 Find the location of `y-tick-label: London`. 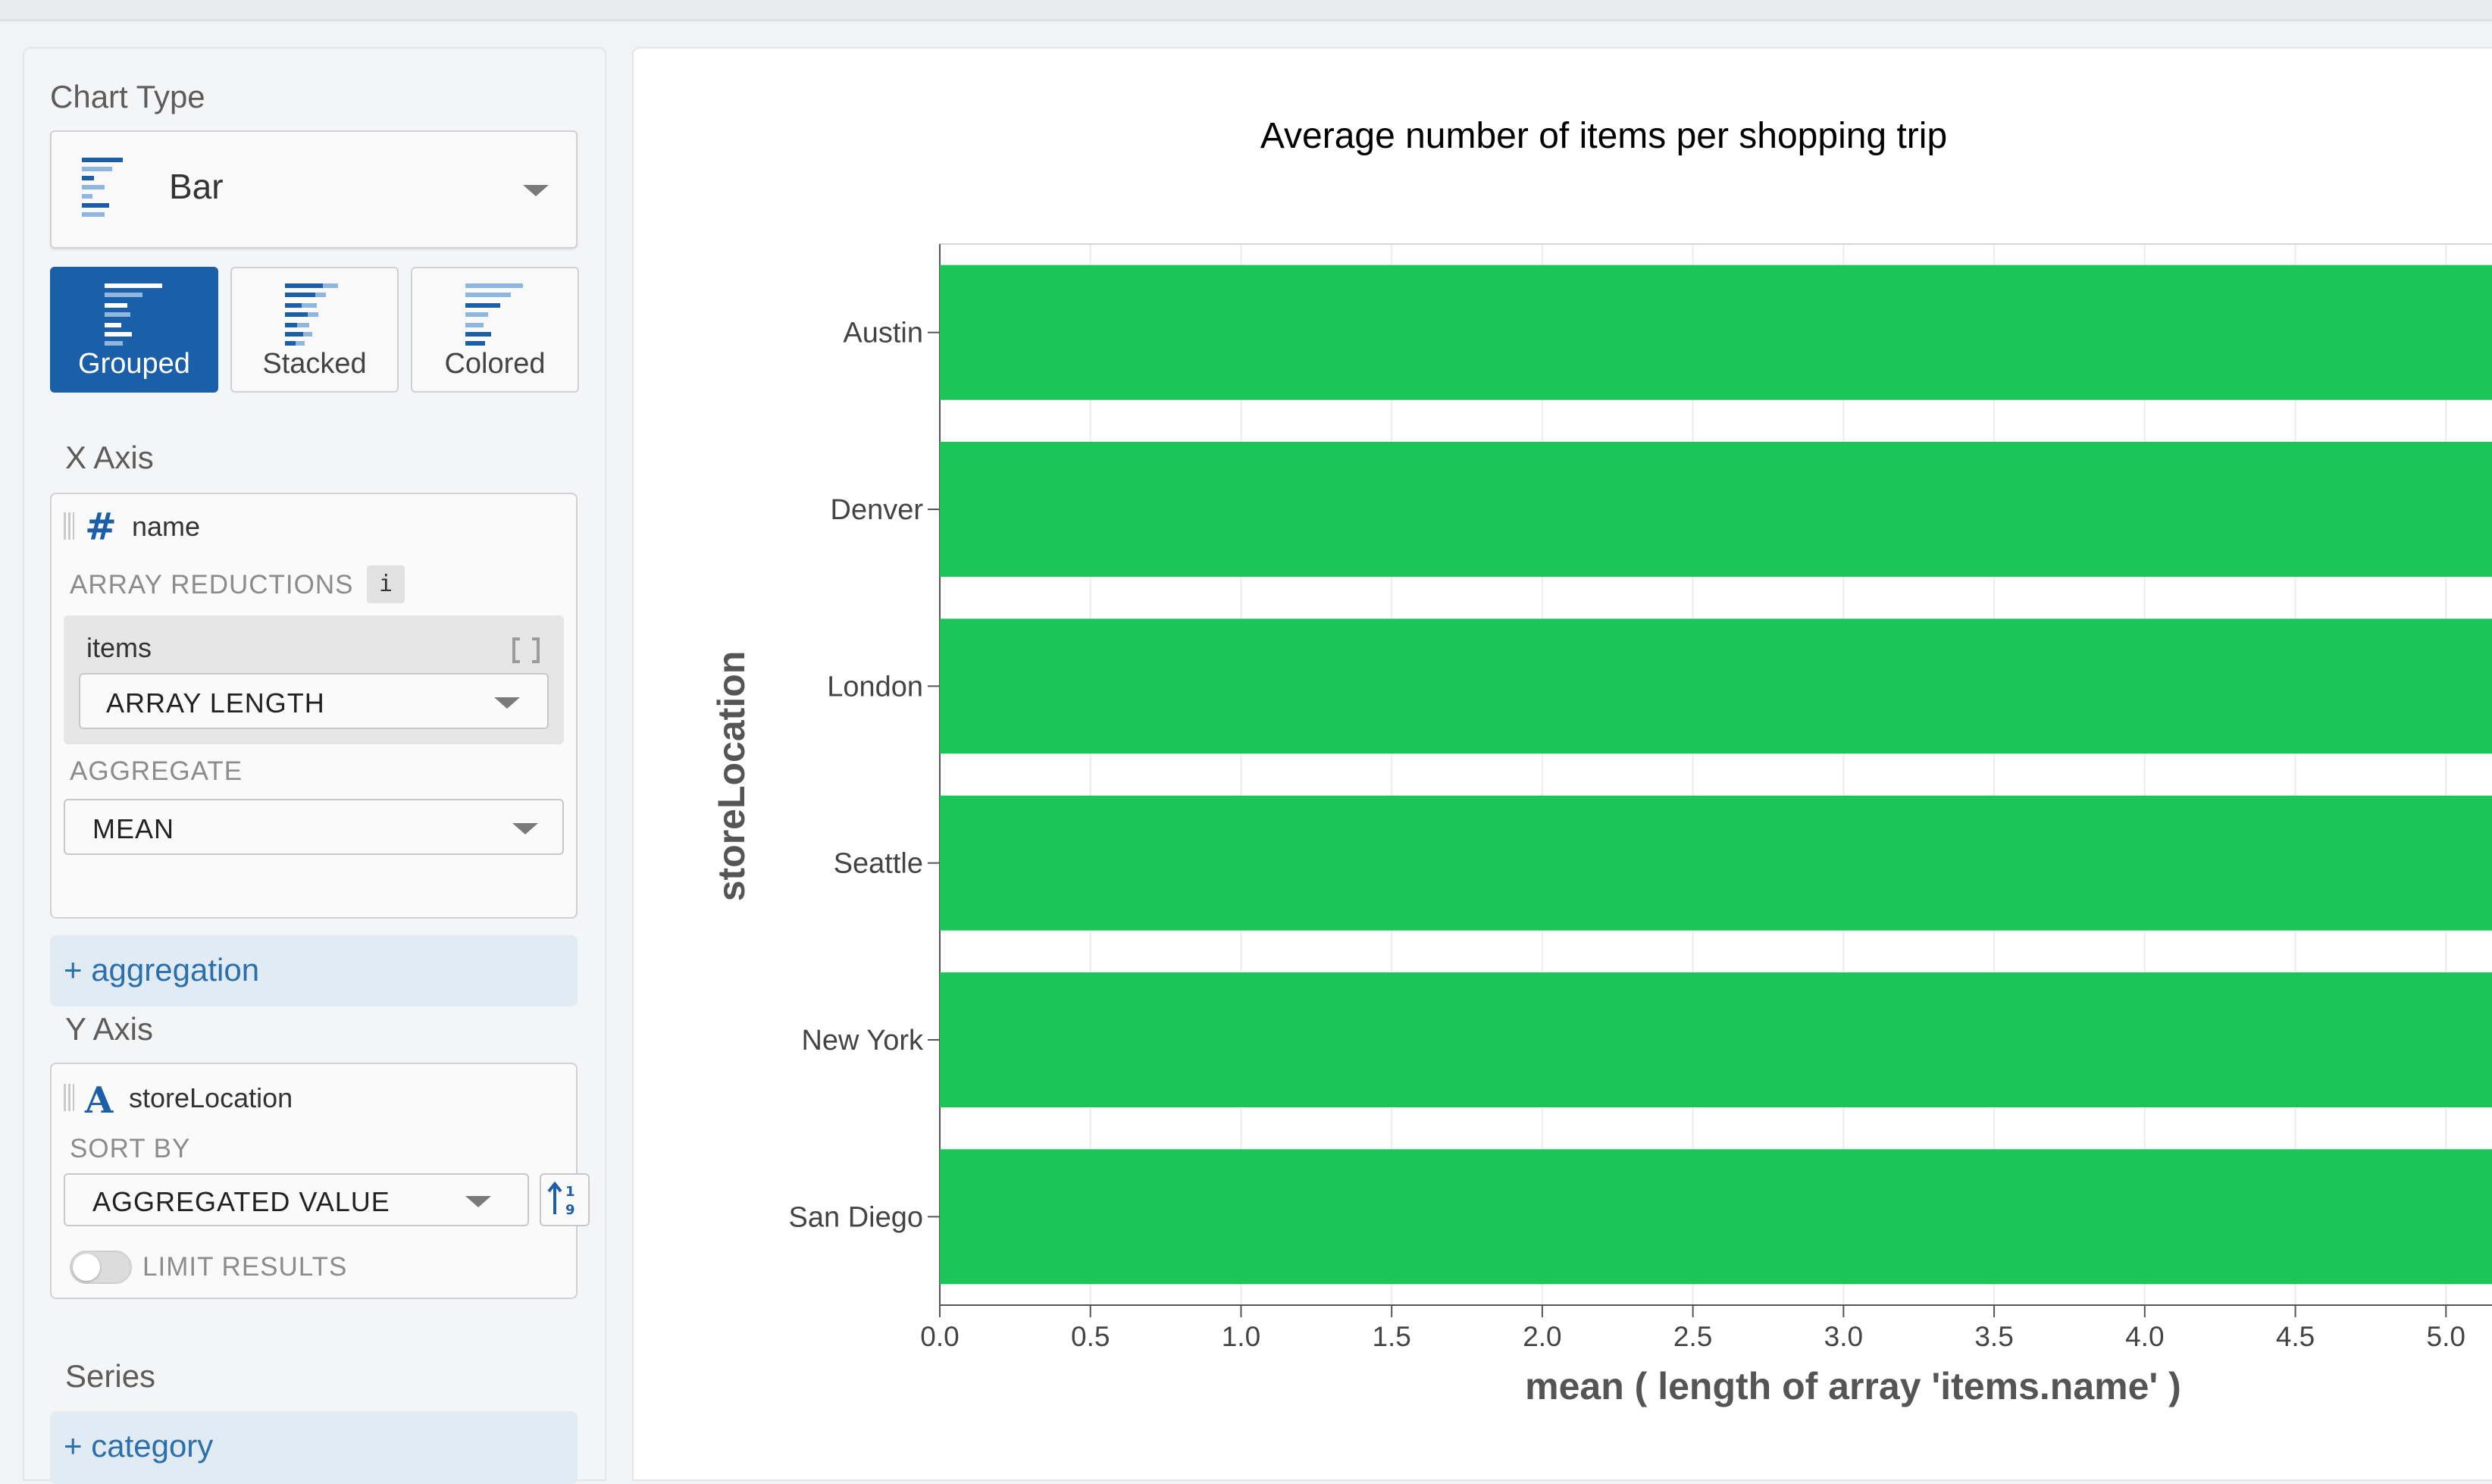

y-tick-label: London is located at coordinates (875, 687).